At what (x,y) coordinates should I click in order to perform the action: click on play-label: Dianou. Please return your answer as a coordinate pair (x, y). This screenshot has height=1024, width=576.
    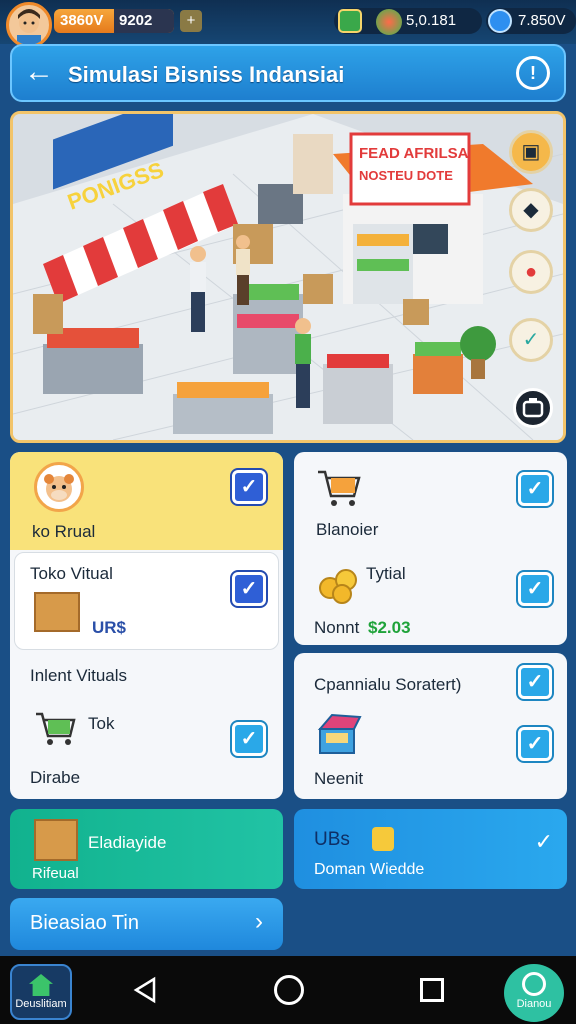
    Looking at the image, I should click on (534, 1004).